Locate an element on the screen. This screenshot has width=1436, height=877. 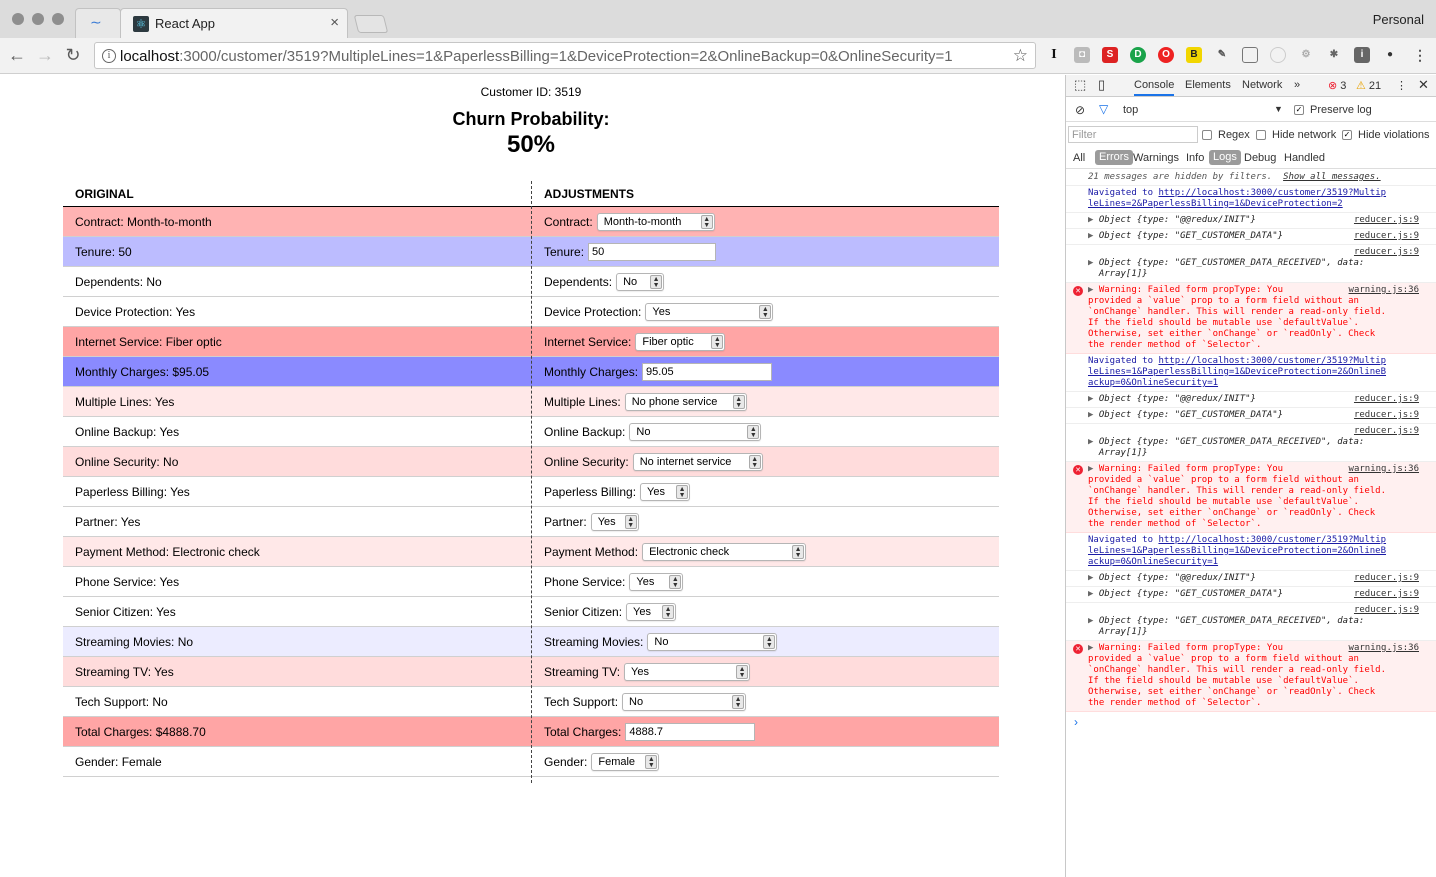
minimize-window-icon is located at coordinates (38, 19).